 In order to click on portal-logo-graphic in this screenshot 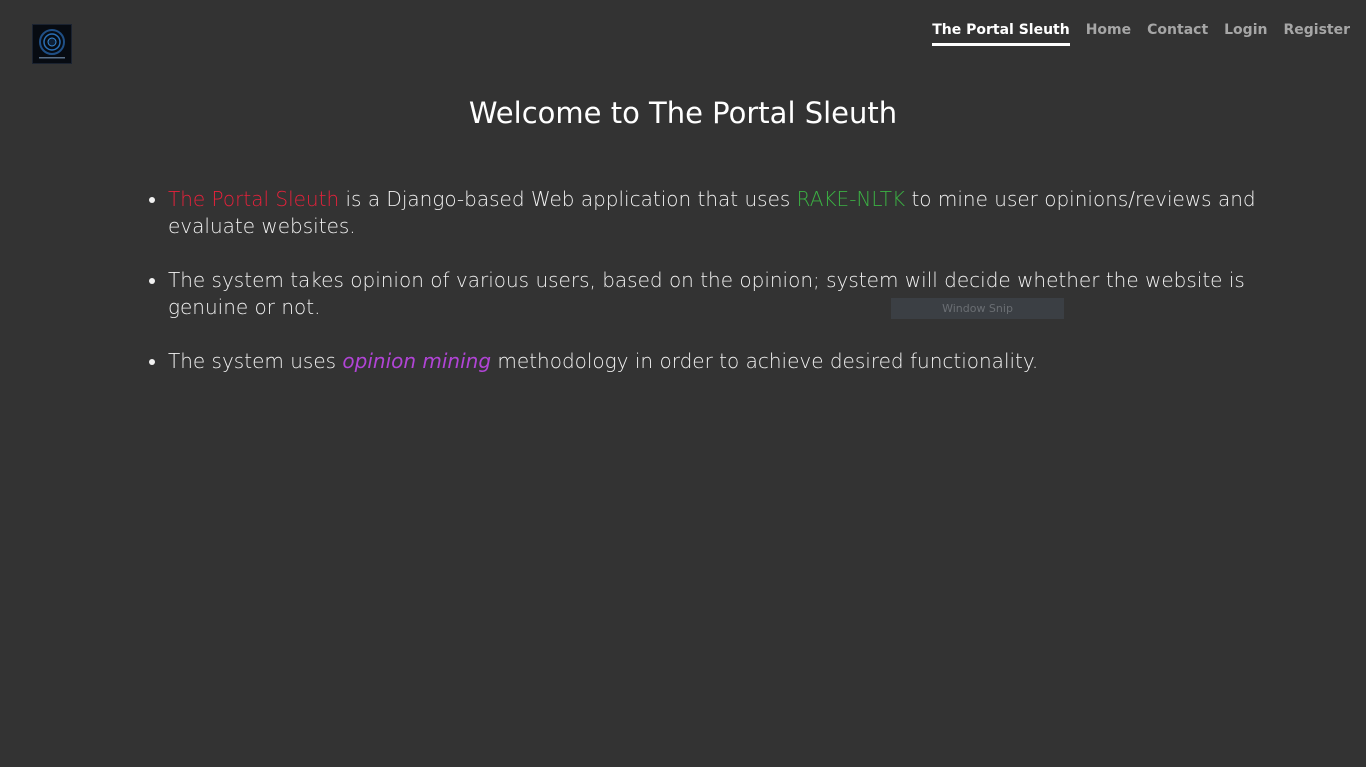, I will do `click(52, 44)`.